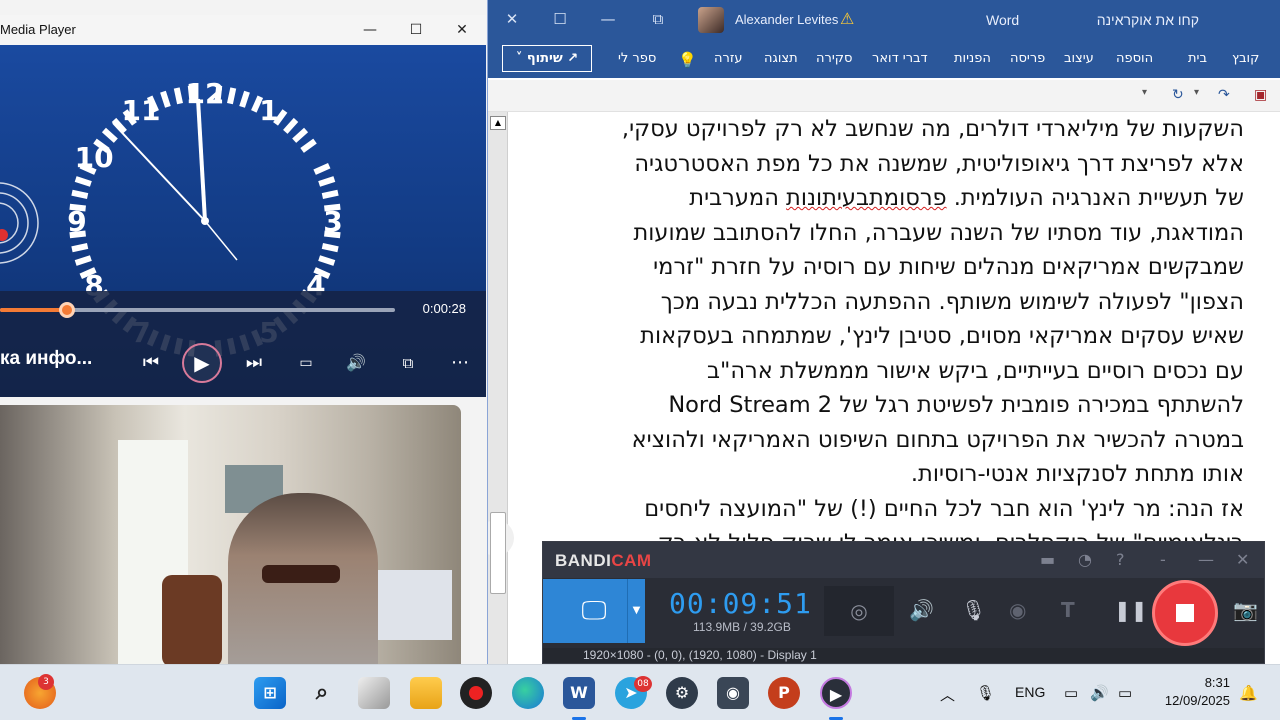  Describe the element at coordinates (637, 58) in the screenshot. I see `tell-me-box: ספר לי` at that location.